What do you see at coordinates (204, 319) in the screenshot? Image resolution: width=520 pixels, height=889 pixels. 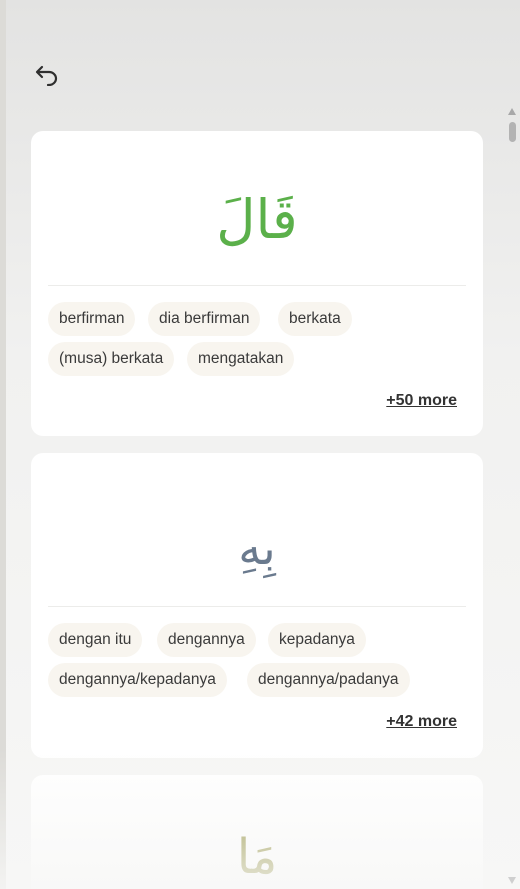 I see `meaning-tag: dia berfirman` at bounding box center [204, 319].